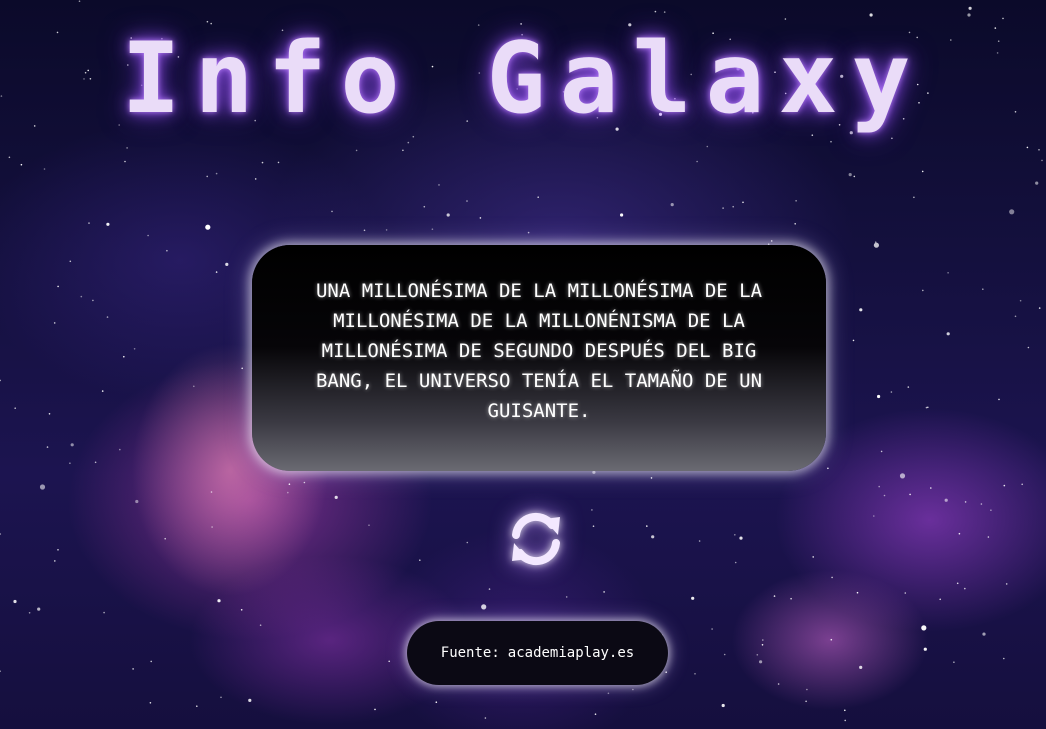 Image resolution: width=1046 pixels, height=729 pixels. Describe the element at coordinates (470, 653) in the screenshot. I see `source-label: Fuente:` at that location.